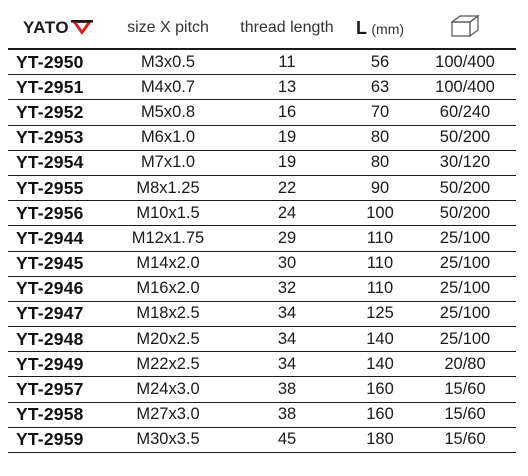 This screenshot has height=476, width=528. I want to click on cell-size-pitch: M8x1.25, so click(168, 188).